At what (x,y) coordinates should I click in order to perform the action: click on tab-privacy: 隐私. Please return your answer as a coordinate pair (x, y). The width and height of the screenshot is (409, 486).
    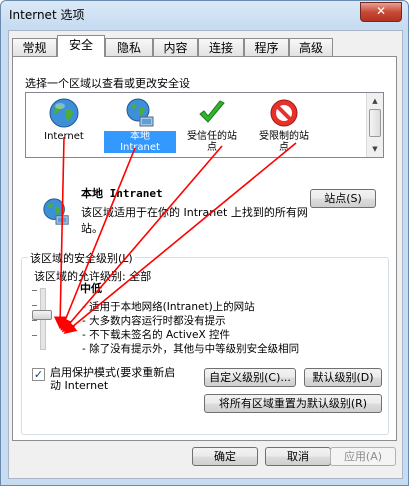
    Looking at the image, I should click on (129, 47).